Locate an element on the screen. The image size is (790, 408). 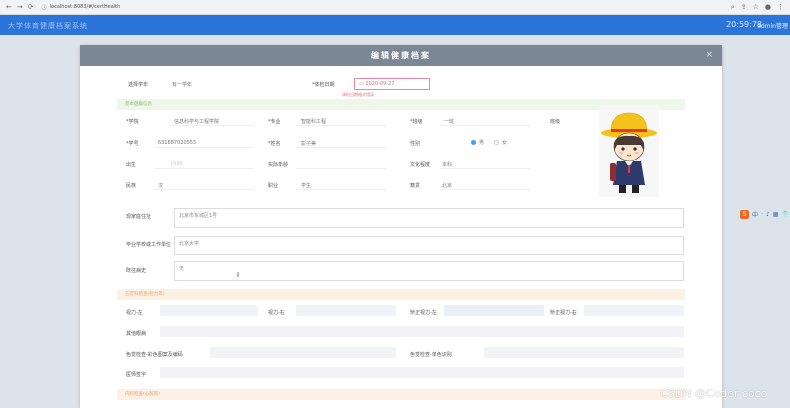
gender-male-radio is located at coordinates (473, 142).